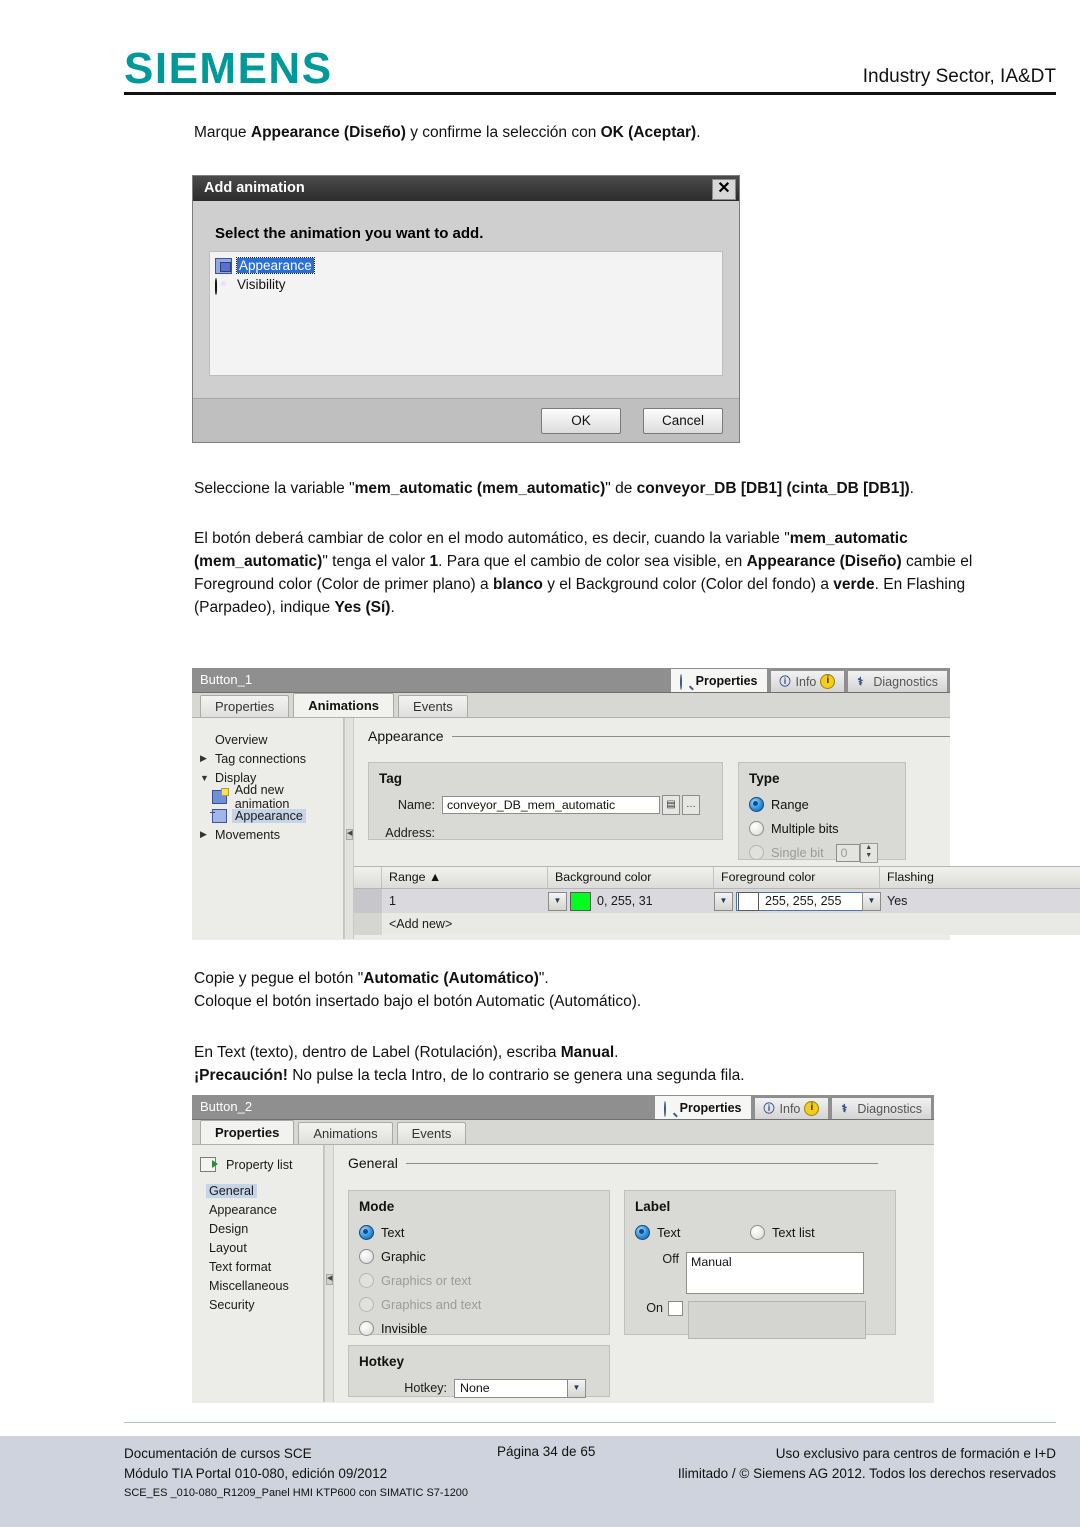  Describe the element at coordinates (376, 561) in the screenshot. I see `desc-2: " tenga el valor` at that location.